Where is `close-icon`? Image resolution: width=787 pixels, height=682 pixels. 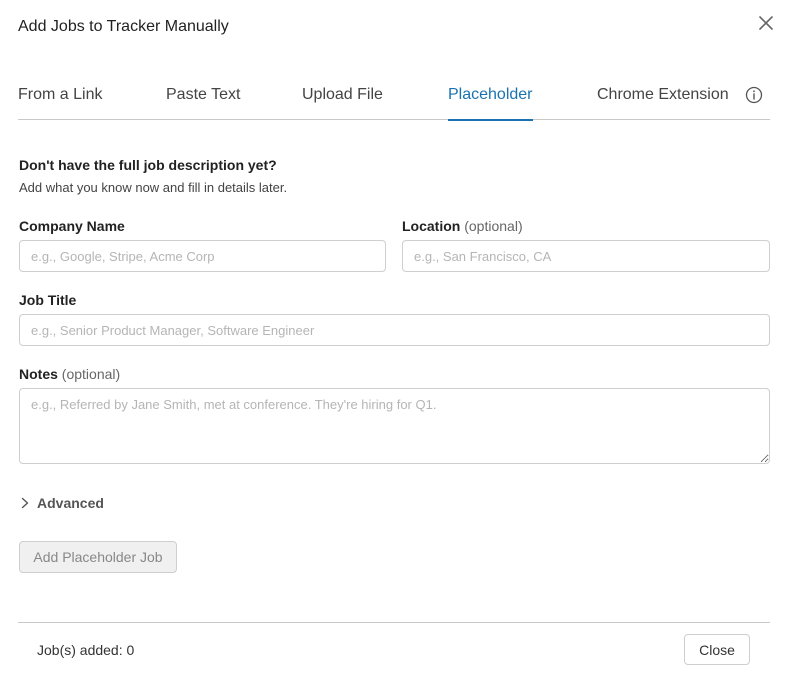
close-icon is located at coordinates (766, 23).